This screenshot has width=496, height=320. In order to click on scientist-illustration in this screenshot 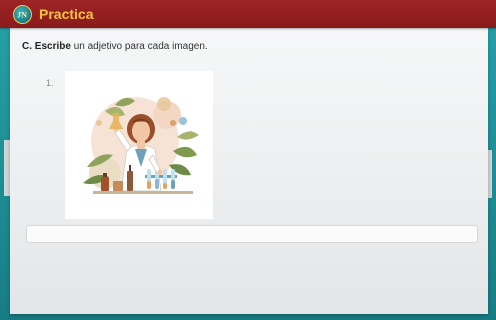, I will do `click(141, 145)`.